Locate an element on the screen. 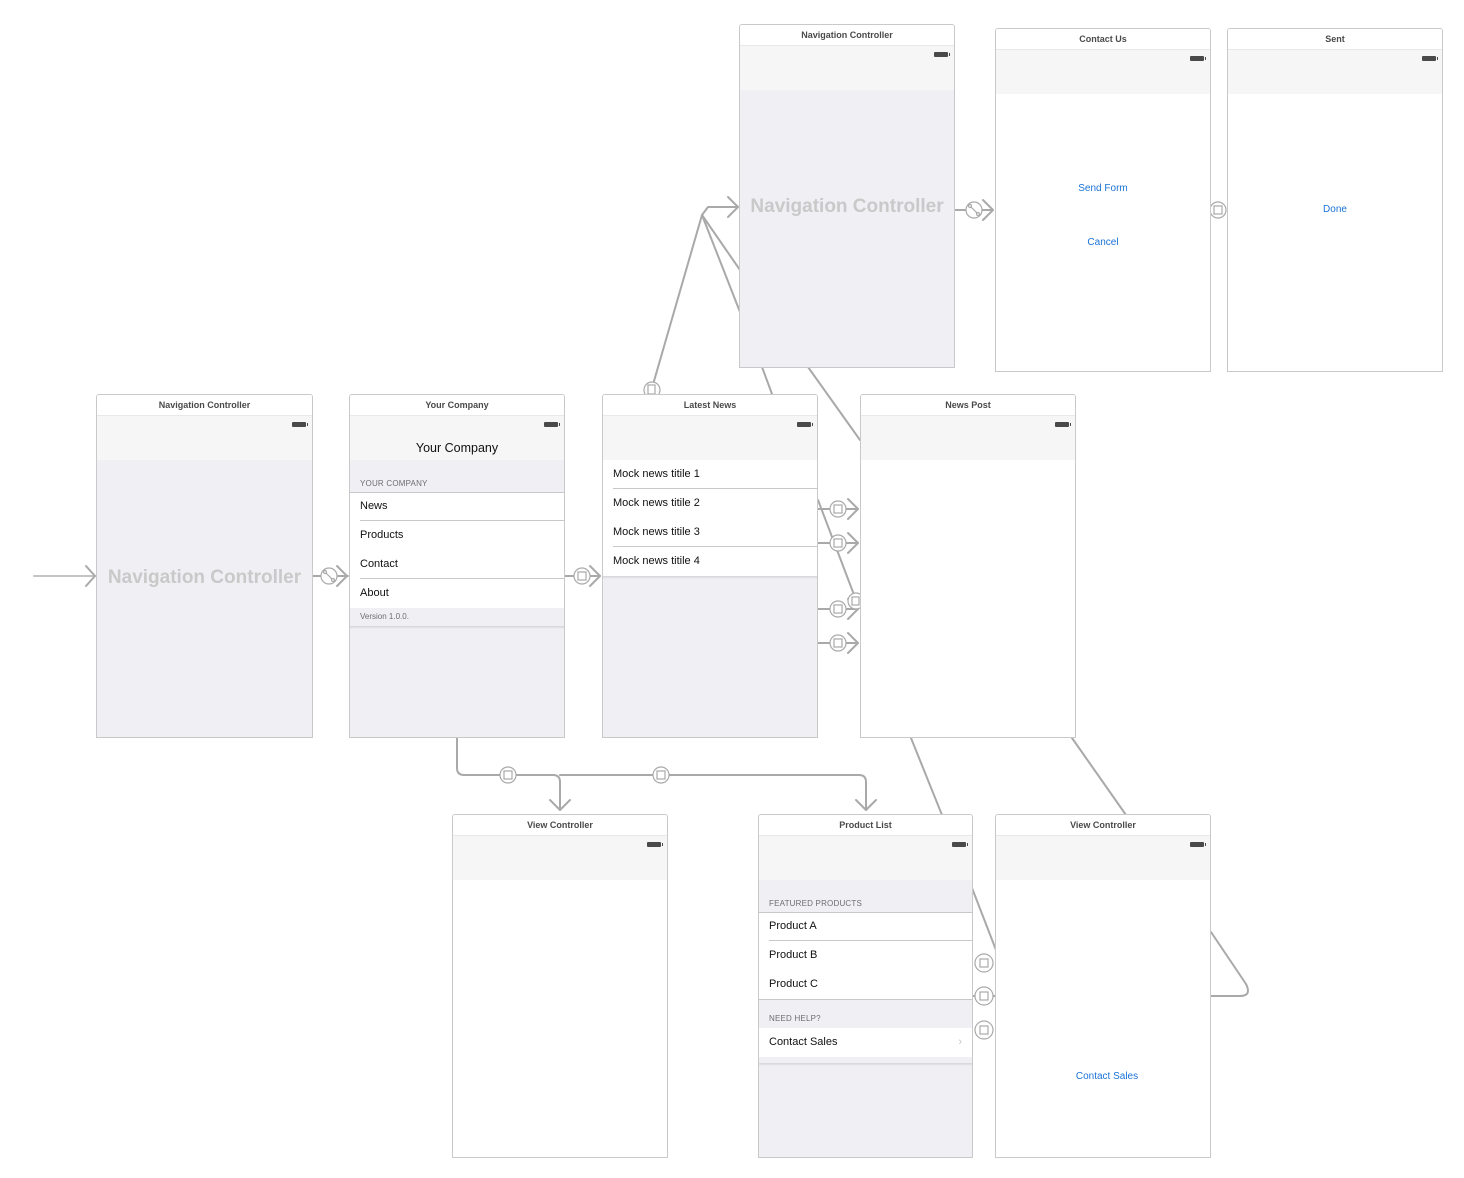 Image resolution: width=1464 pixels, height=1178 pixels. scene-title: News Post is located at coordinates (968, 405).